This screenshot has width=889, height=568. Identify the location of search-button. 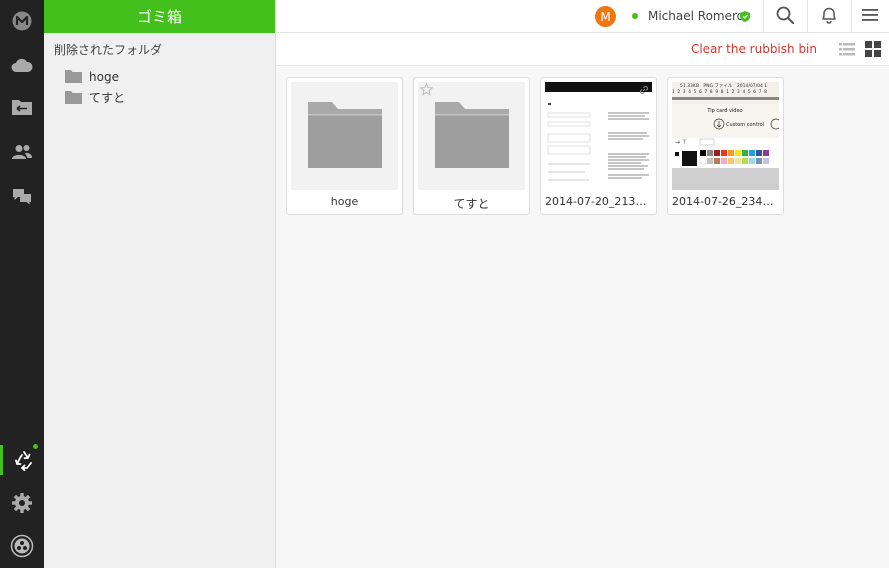
(785, 16).